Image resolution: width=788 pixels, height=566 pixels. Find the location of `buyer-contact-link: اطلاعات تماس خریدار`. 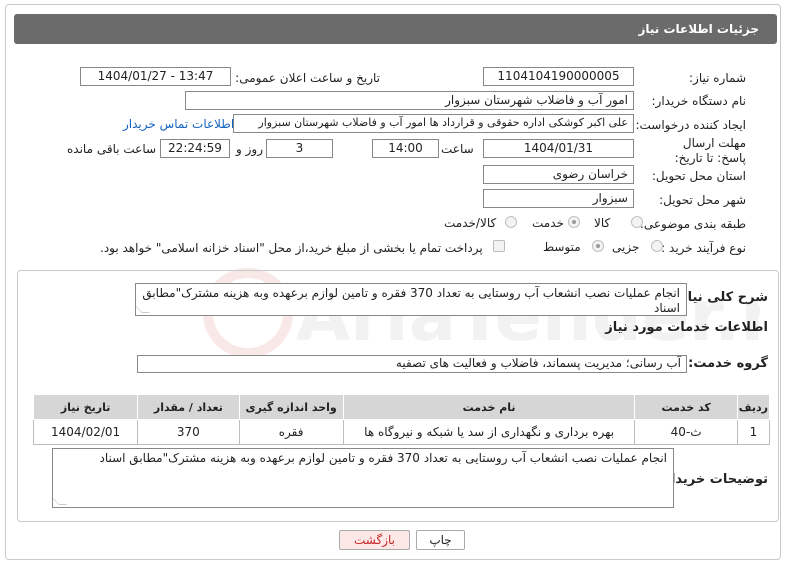

buyer-contact-link: اطلاعات تماس خریدار is located at coordinates (178, 124).